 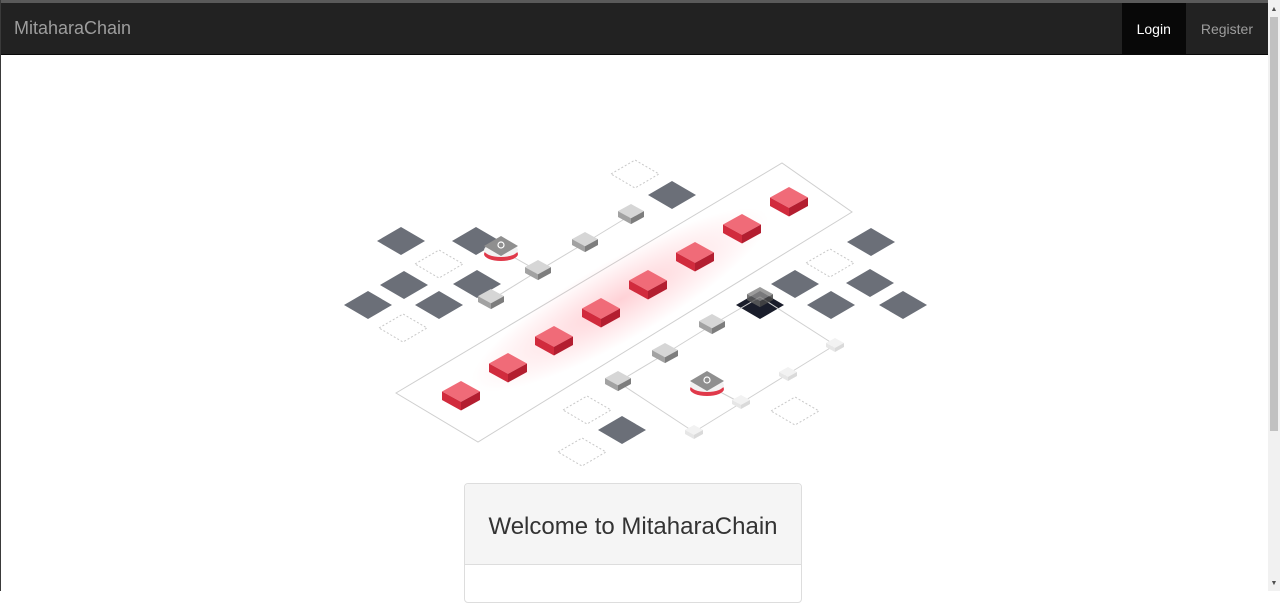 I want to click on brand-link: MitaharaChain, so click(x=72, y=28).